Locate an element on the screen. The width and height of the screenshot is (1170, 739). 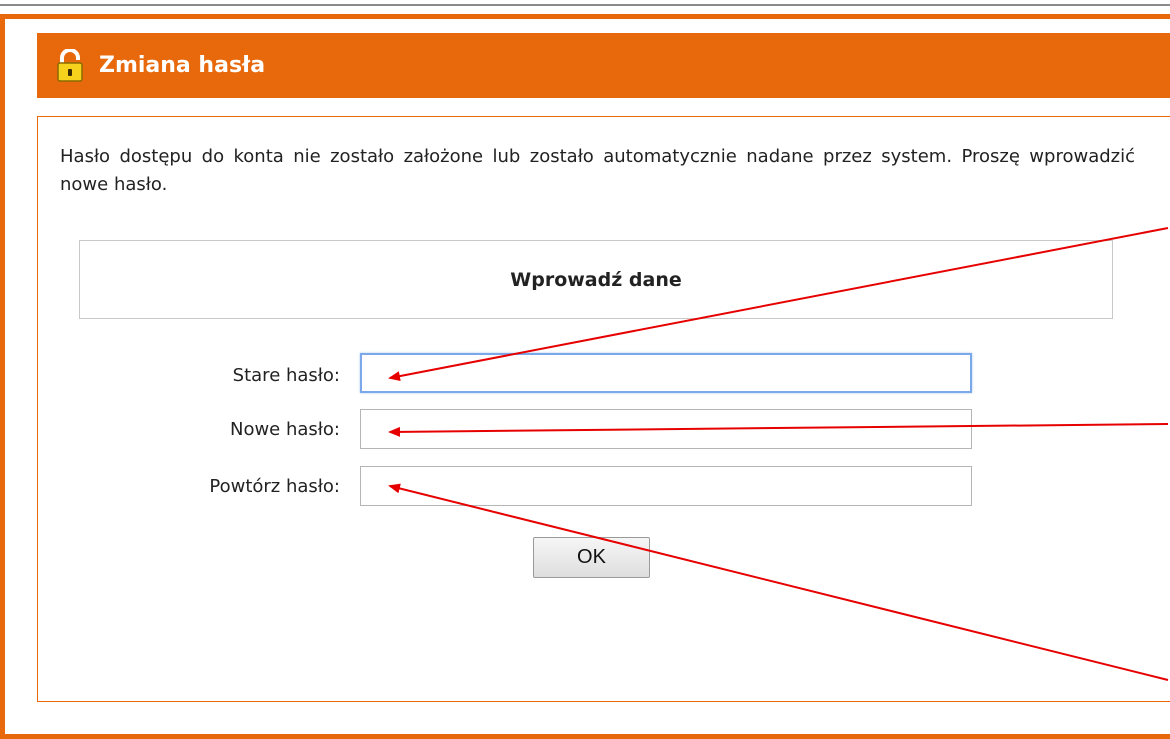
form-heading: Wprowadź dane is located at coordinates (596, 279).